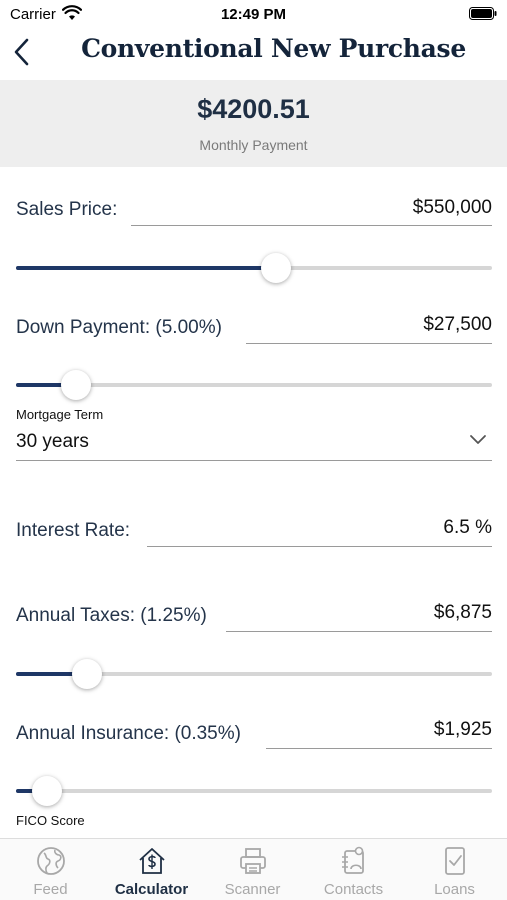 Image resolution: width=507 pixels, height=900 pixels. What do you see at coordinates (111, 615) in the screenshot?
I see `annual-taxes-label: Annual Taxes: (1.25%)` at bounding box center [111, 615].